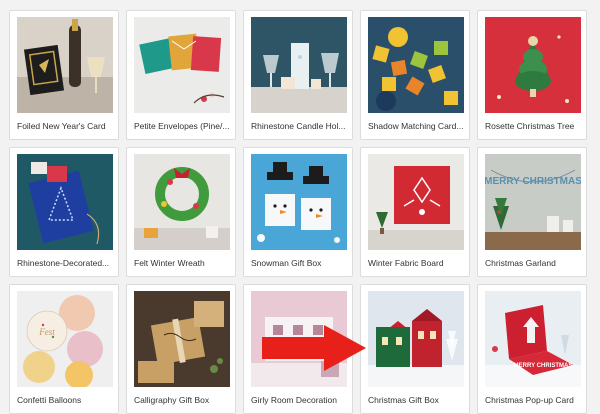  I want to click on product-title: Felt Winter Wreath, so click(183, 263).